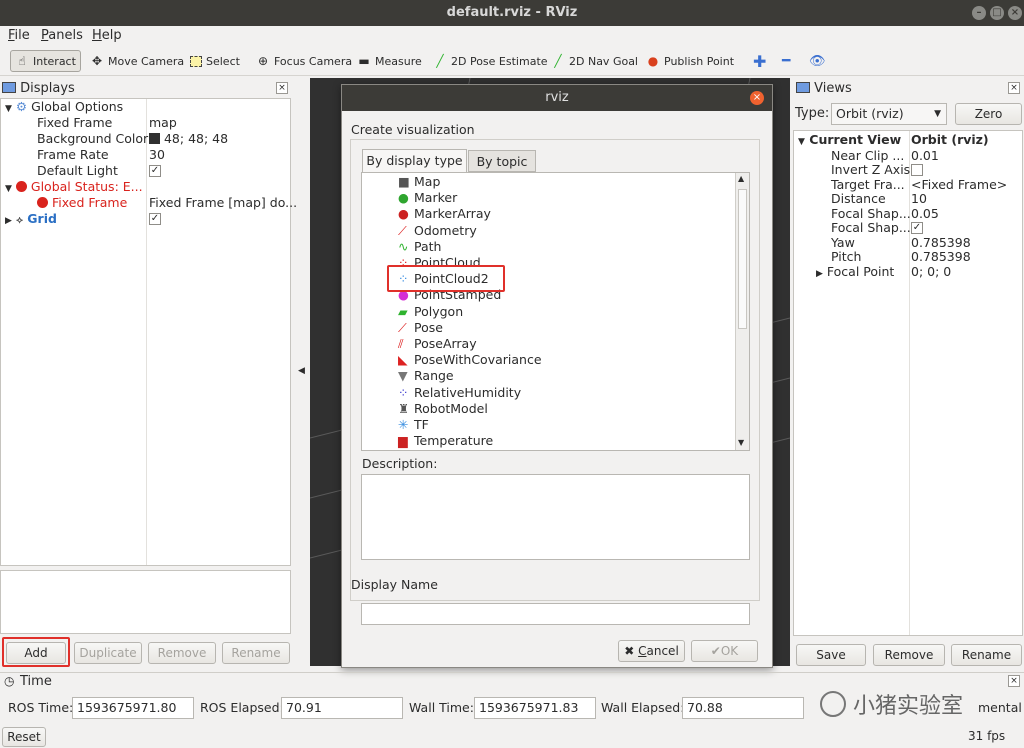  What do you see at coordinates (891, 704) in the screenshot?
I see `watermark: 小猪实验室` at bounding box center [891, 704].